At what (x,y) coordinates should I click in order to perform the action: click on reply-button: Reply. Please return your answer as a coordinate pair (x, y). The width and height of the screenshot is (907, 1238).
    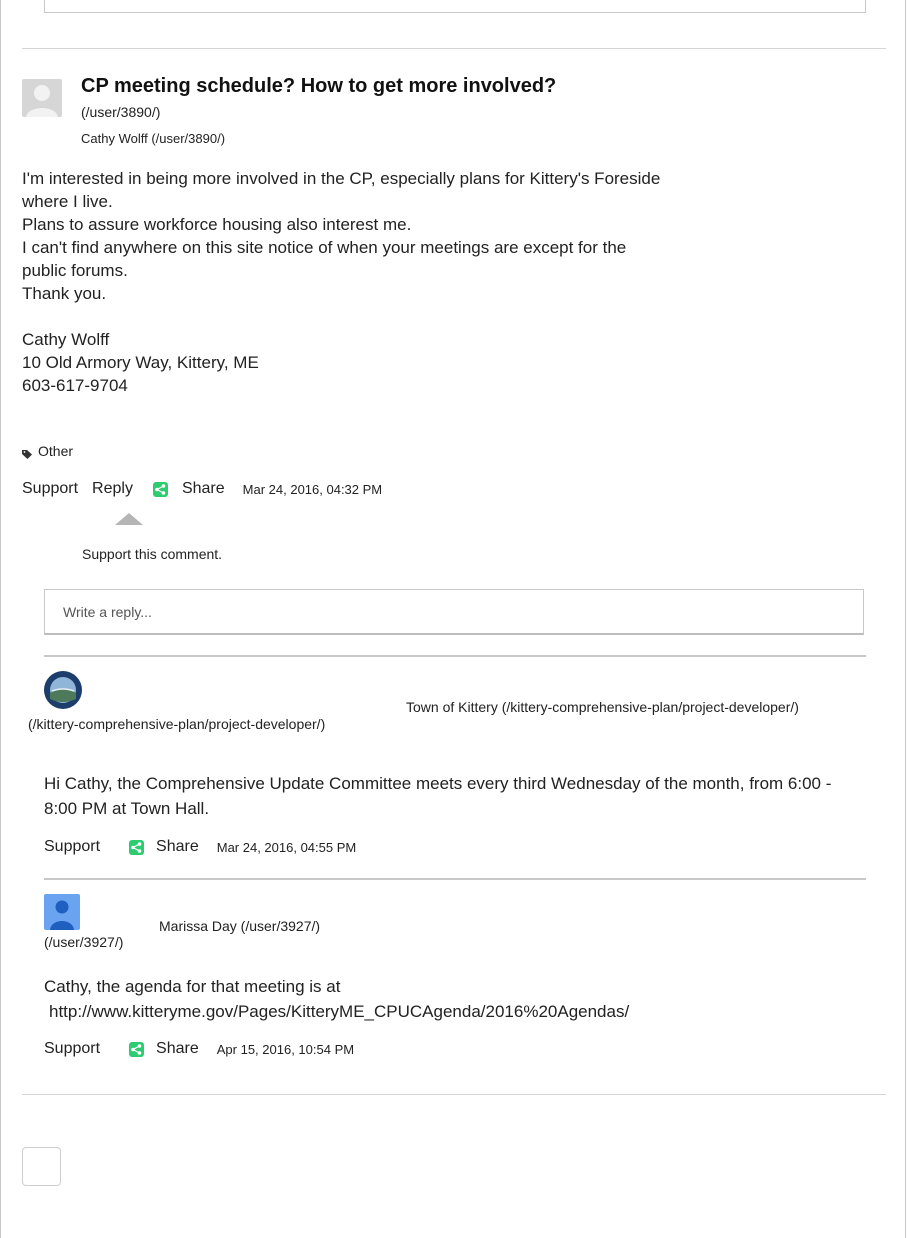
    Looking at the image, I should click on (112, 489).